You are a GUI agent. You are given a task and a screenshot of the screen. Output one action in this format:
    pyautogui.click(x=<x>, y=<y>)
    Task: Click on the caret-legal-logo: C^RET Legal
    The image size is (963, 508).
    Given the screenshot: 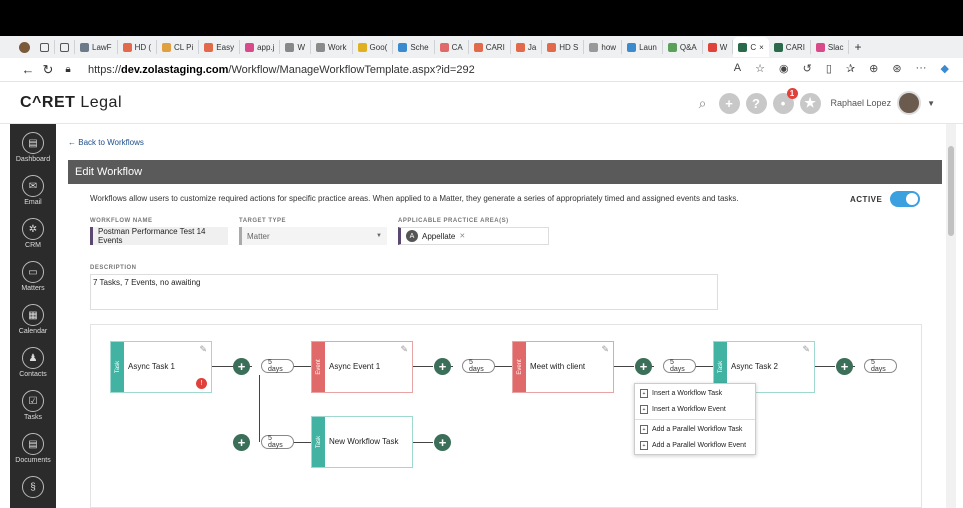 What is the action you would take?
    pyautogui.click(x=71, y=103)
    